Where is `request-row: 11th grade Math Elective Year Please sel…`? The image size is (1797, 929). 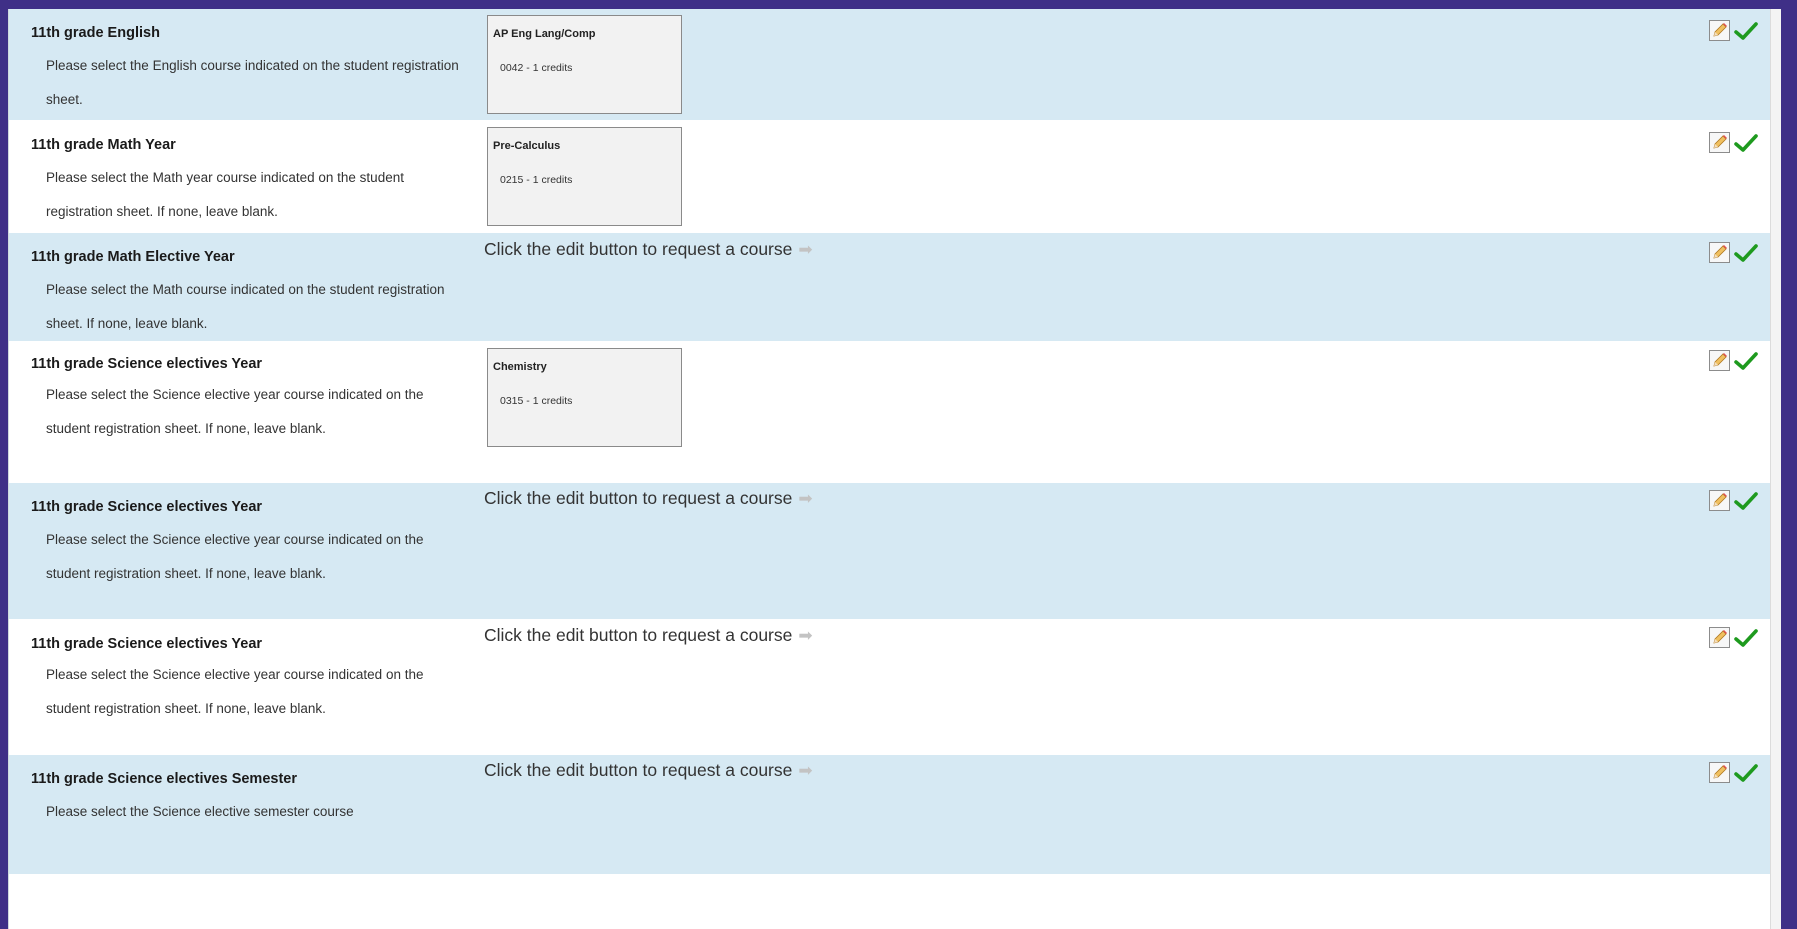
request-row: 11th grade Math Elective Year Please sel… is located at coordinates (890, 287).